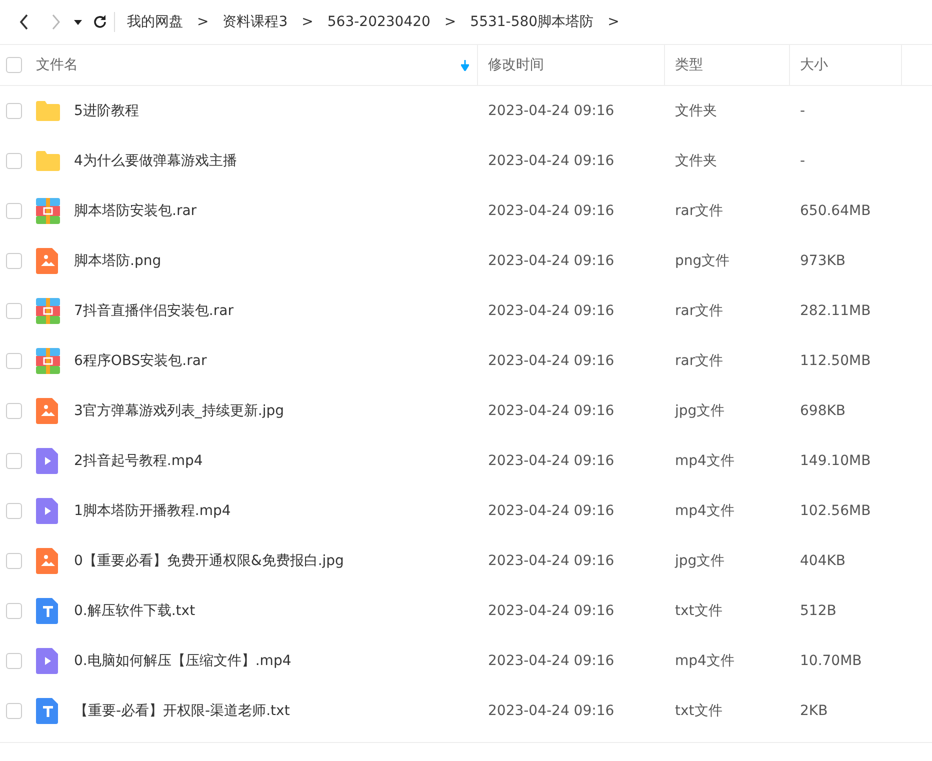 The width and height of the screenshot is (932, 761). I want to click on column-header: 修改时间, so click(516, 65).